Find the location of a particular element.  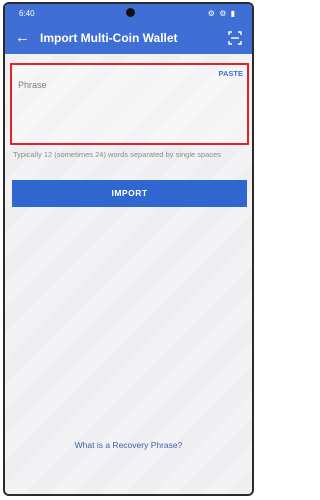

status-icons: ⚙ ⚙ ▮ is located at coordinates (221, 13).